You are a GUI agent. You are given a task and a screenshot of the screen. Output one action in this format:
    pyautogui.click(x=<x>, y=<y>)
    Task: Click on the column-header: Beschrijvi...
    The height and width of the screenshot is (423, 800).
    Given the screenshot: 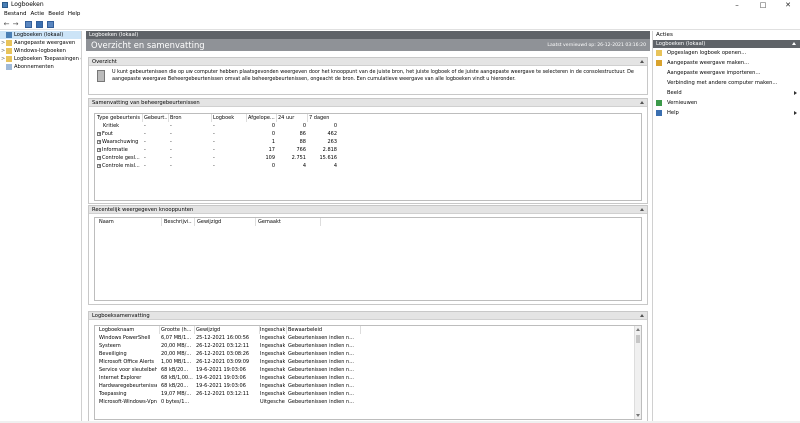 What is the action you would take?
    pyautogui.click(x=178, y=222)
    